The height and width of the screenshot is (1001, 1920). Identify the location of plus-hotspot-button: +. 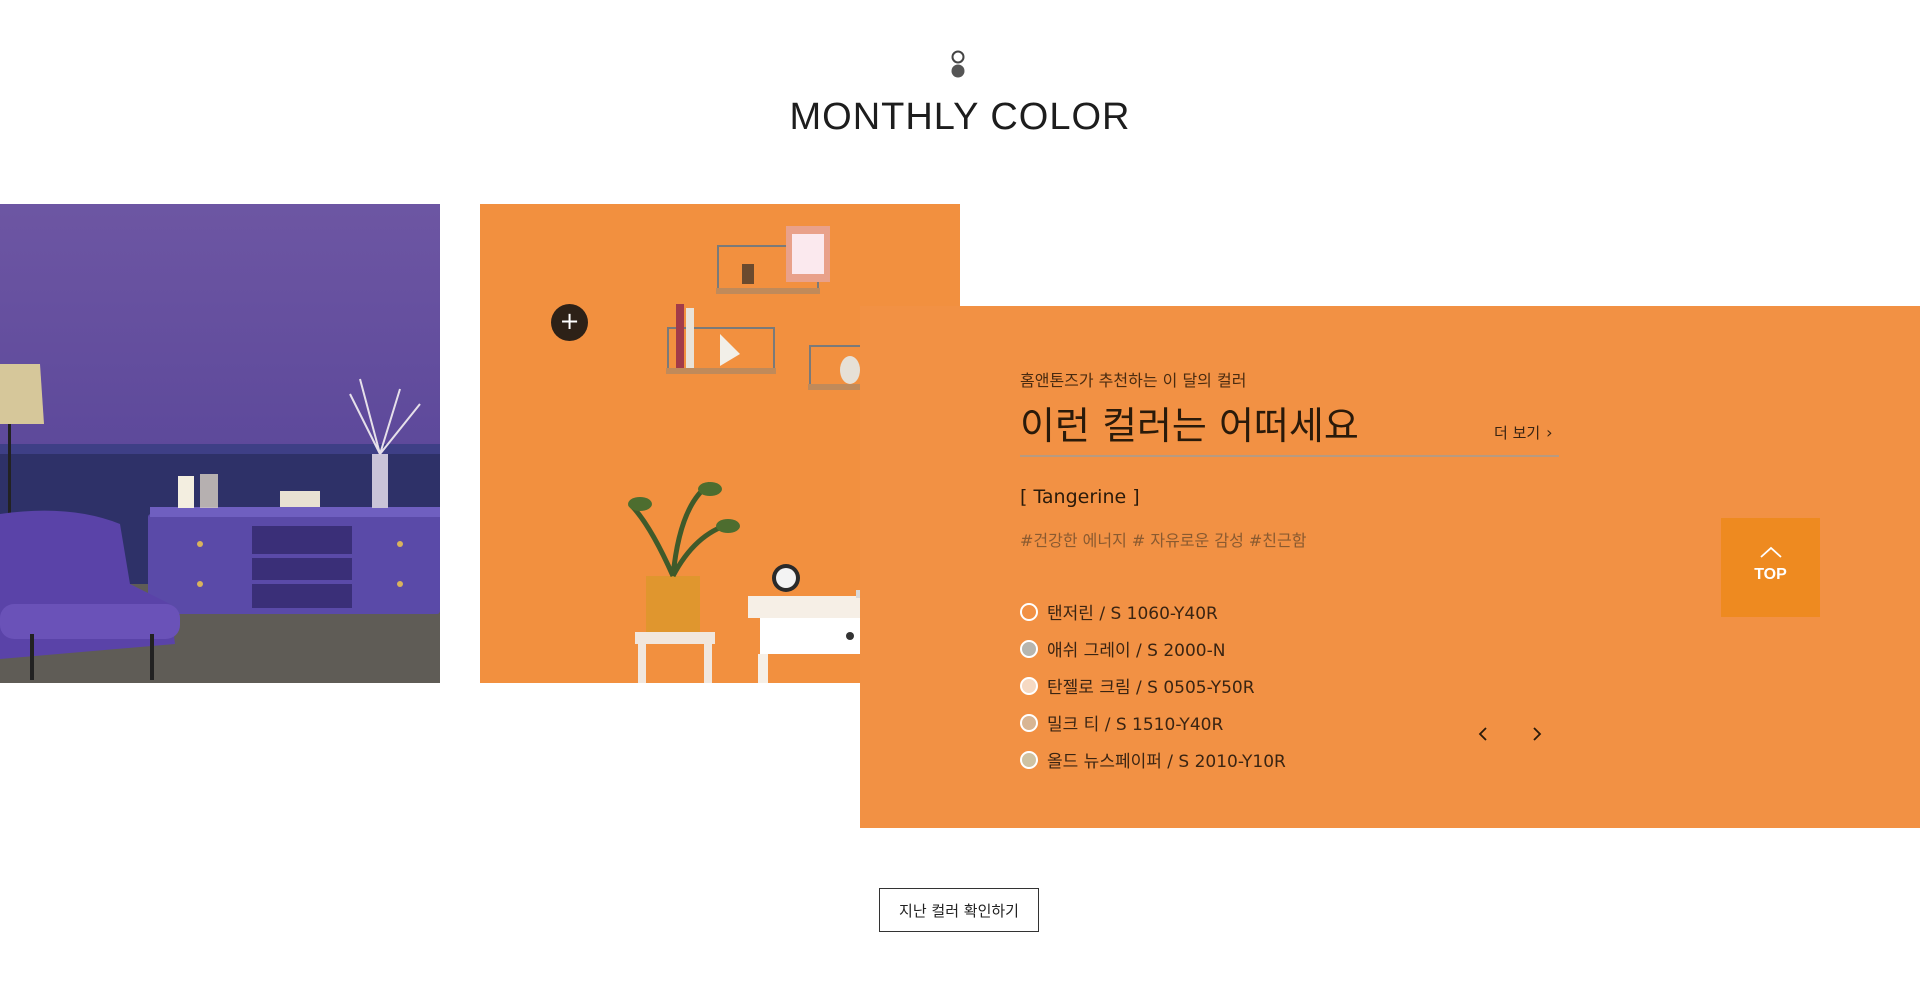
(569, 322).